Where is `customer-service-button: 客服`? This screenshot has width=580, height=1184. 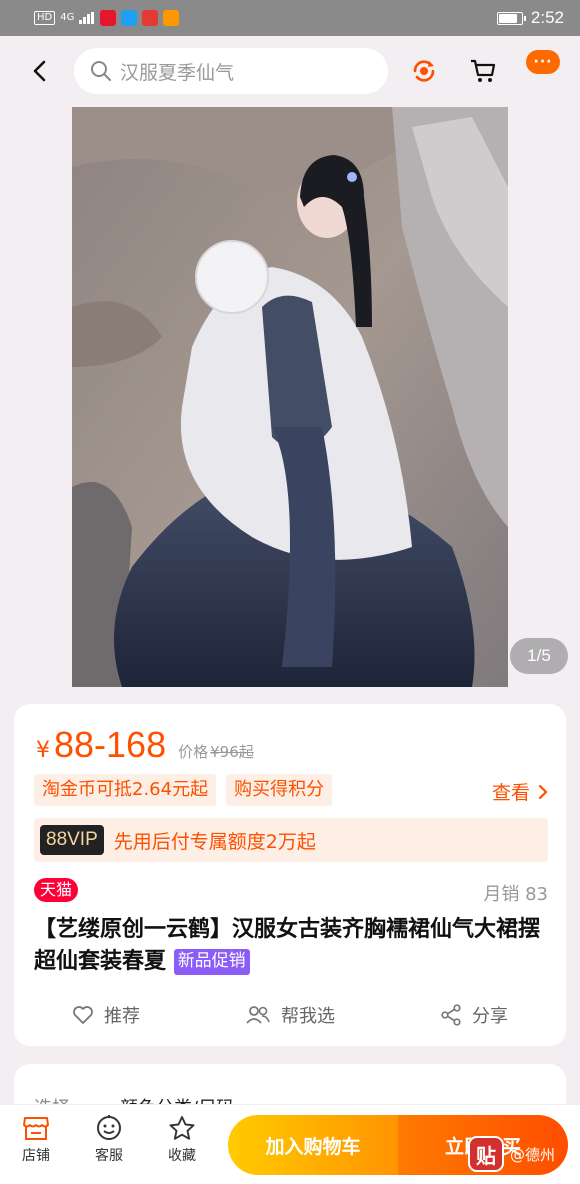 customer-service-button: 客服 is located at coordinates (109, 1140).